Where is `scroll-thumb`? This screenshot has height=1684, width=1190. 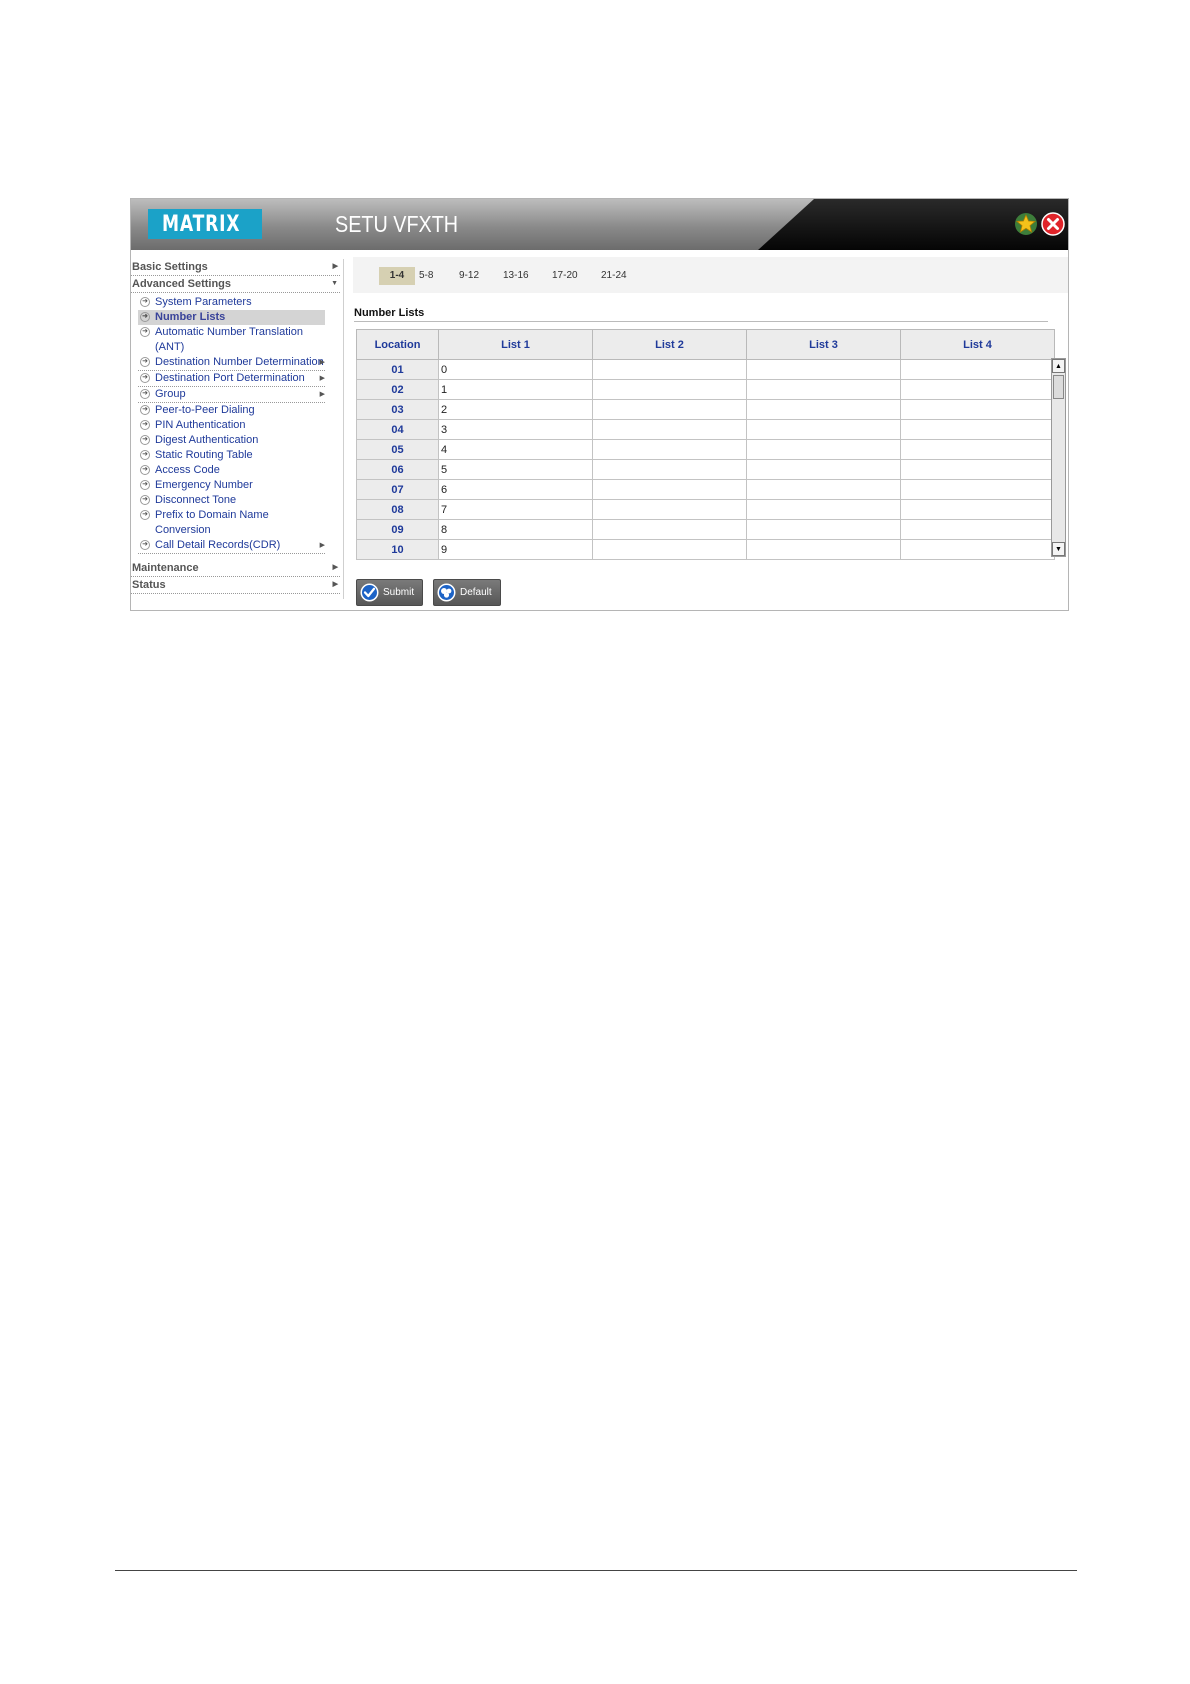
scroll-thumb is located at coordinates (1058, 387).